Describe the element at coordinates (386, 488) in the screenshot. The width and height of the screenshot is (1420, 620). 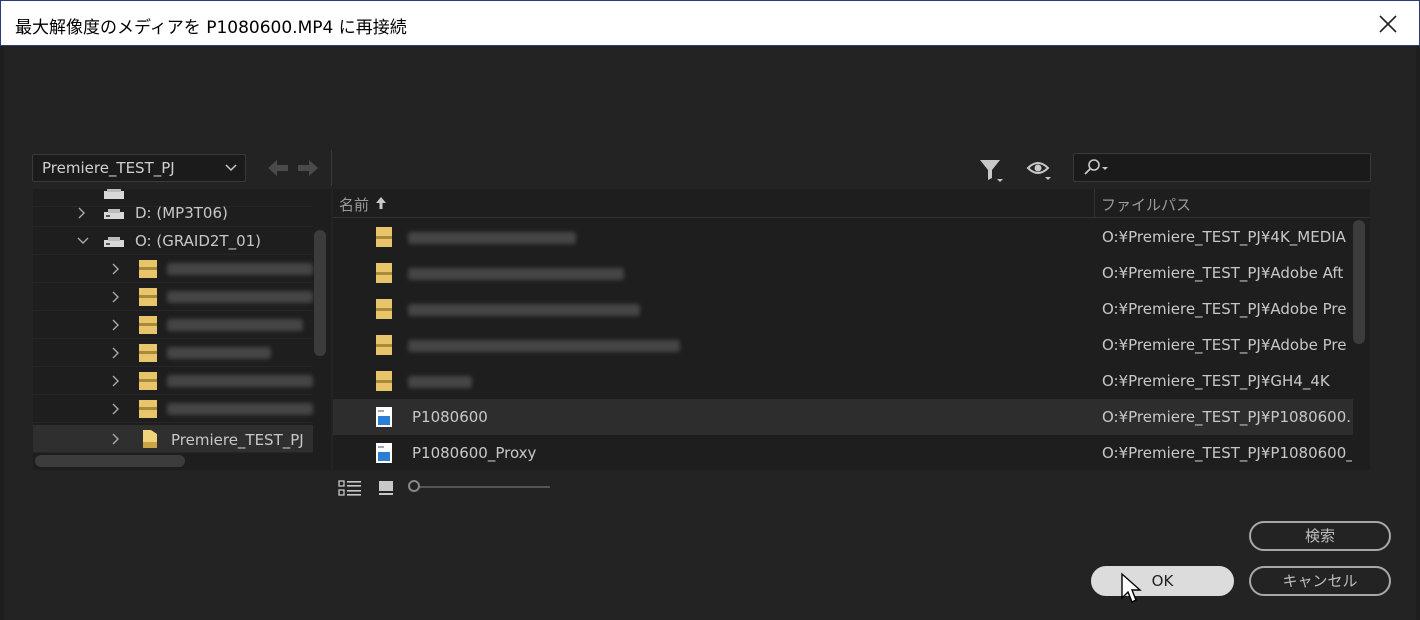
I see `thumbnail-view-icon` at that location.